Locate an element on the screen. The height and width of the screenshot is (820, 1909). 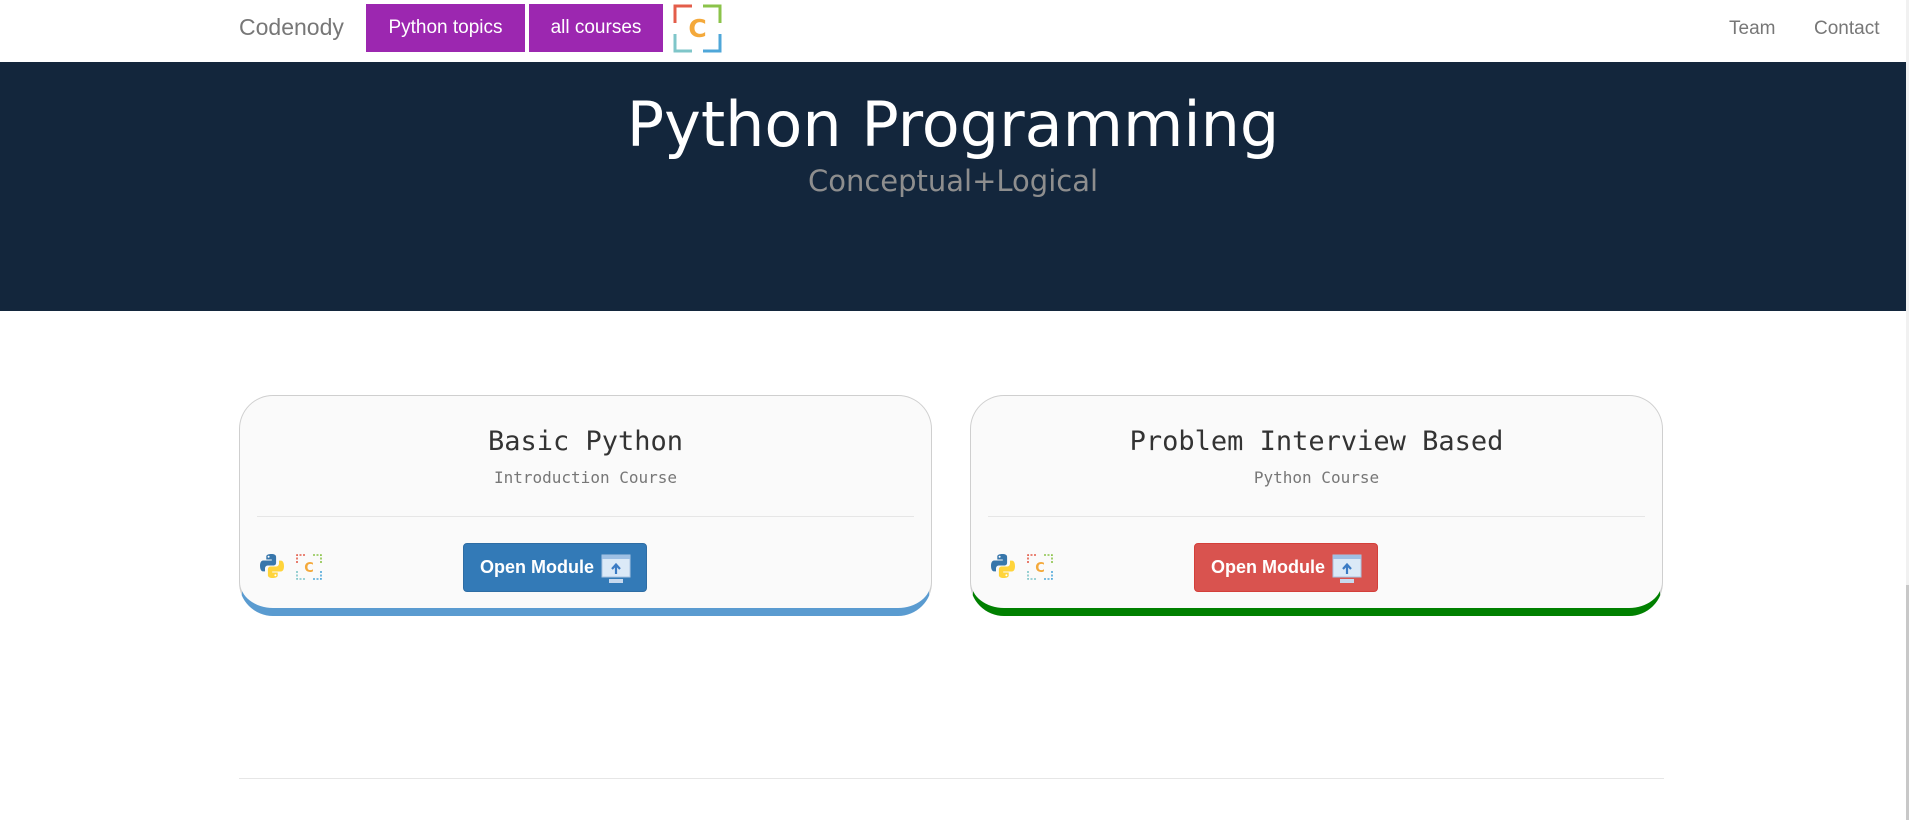
hero-title: Python Programming is located at coordinates (953, 124).